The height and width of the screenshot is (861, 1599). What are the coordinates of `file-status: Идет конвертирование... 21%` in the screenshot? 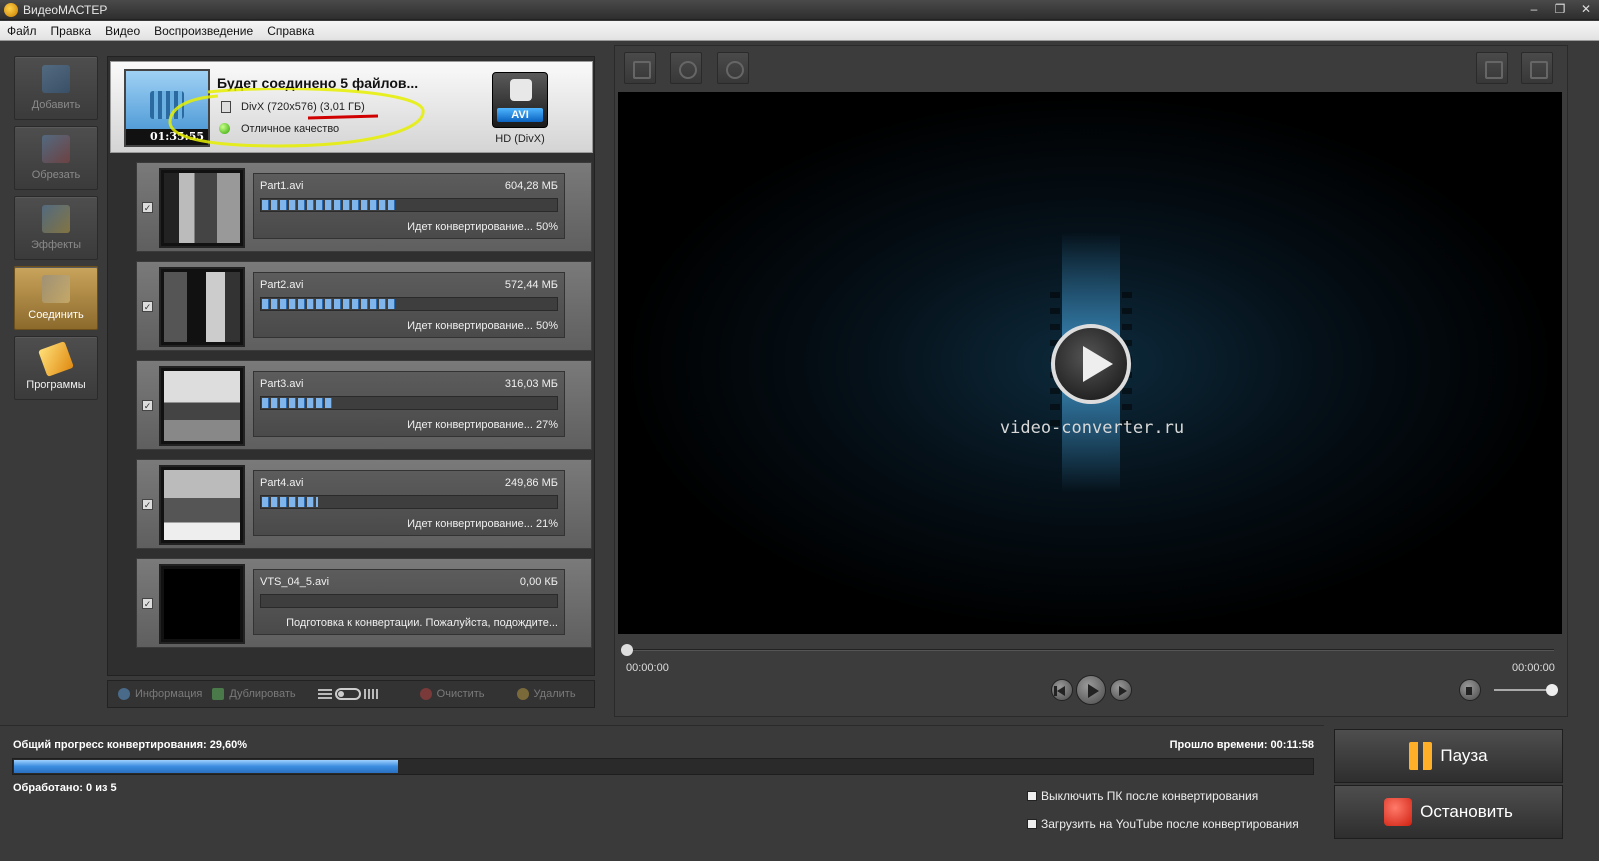 It's located at (482, 524).